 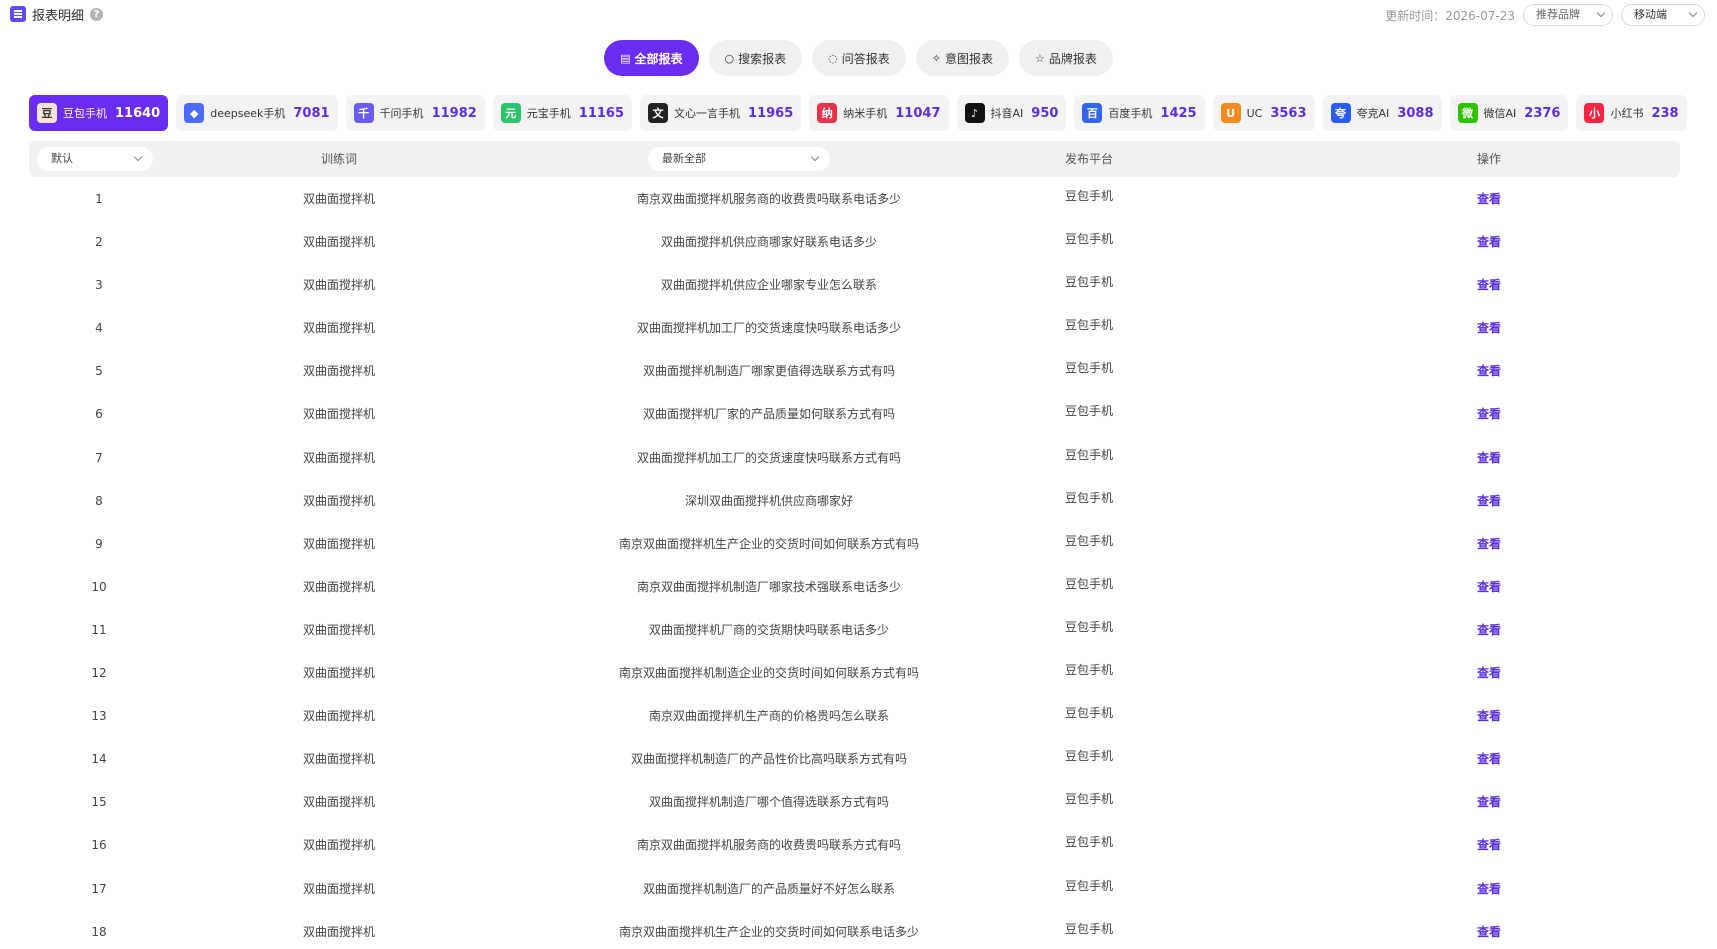 I want to click on table-row: 16 双曲面搅拌机 南京双曲面搅拌机服务商的收费贵吗联系方式有吗 豆包手机 查看, so click(x=854, y=845).